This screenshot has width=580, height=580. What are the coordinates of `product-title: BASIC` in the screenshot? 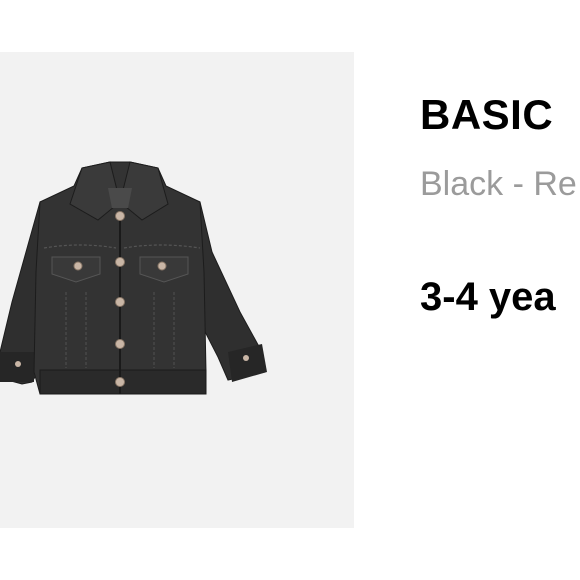 It's located at (487, 114).